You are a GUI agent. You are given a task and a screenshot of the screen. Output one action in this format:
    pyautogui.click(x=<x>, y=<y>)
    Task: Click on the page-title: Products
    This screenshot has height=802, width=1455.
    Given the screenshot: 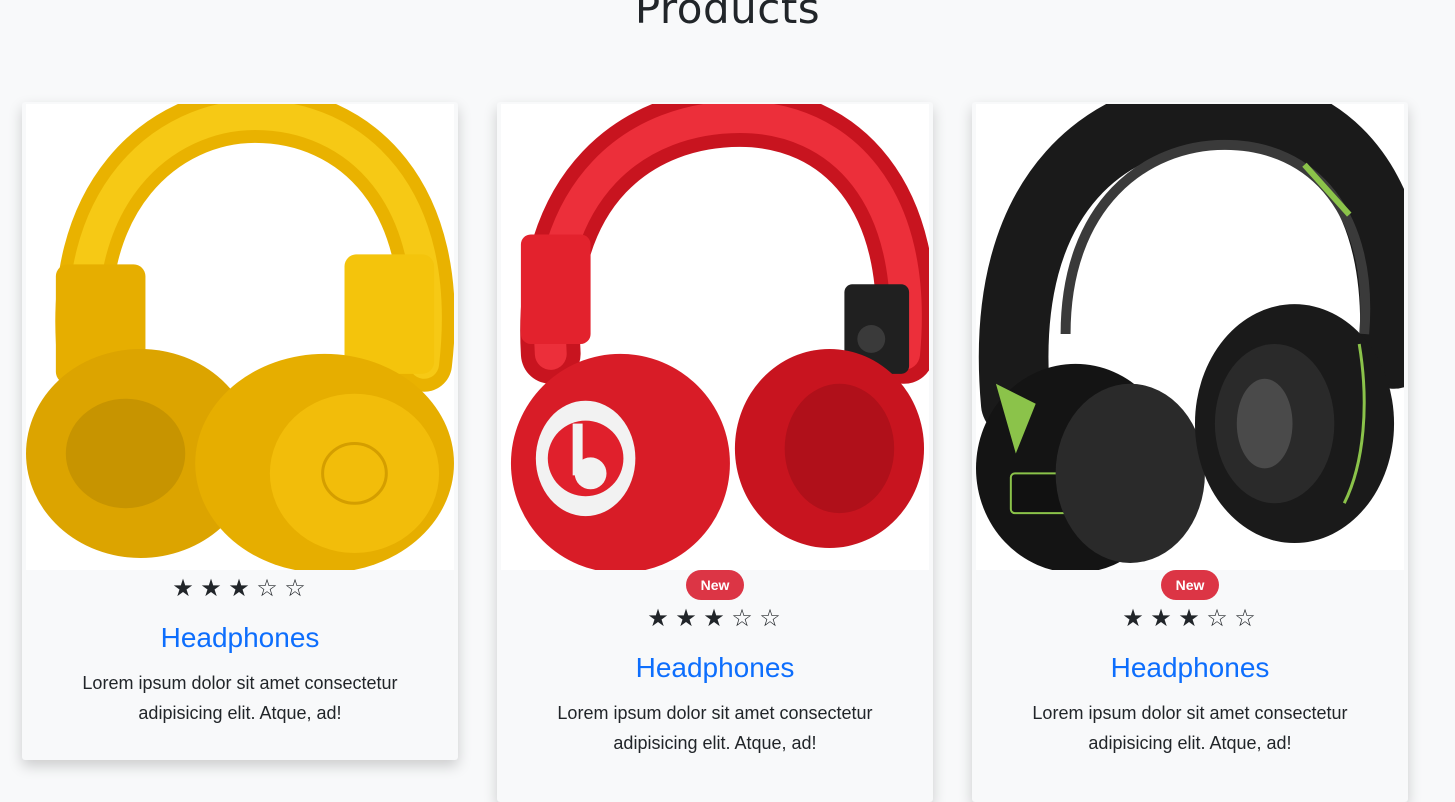 What is the action you would take?
    pyautogui.click(x=727, y=16)
    